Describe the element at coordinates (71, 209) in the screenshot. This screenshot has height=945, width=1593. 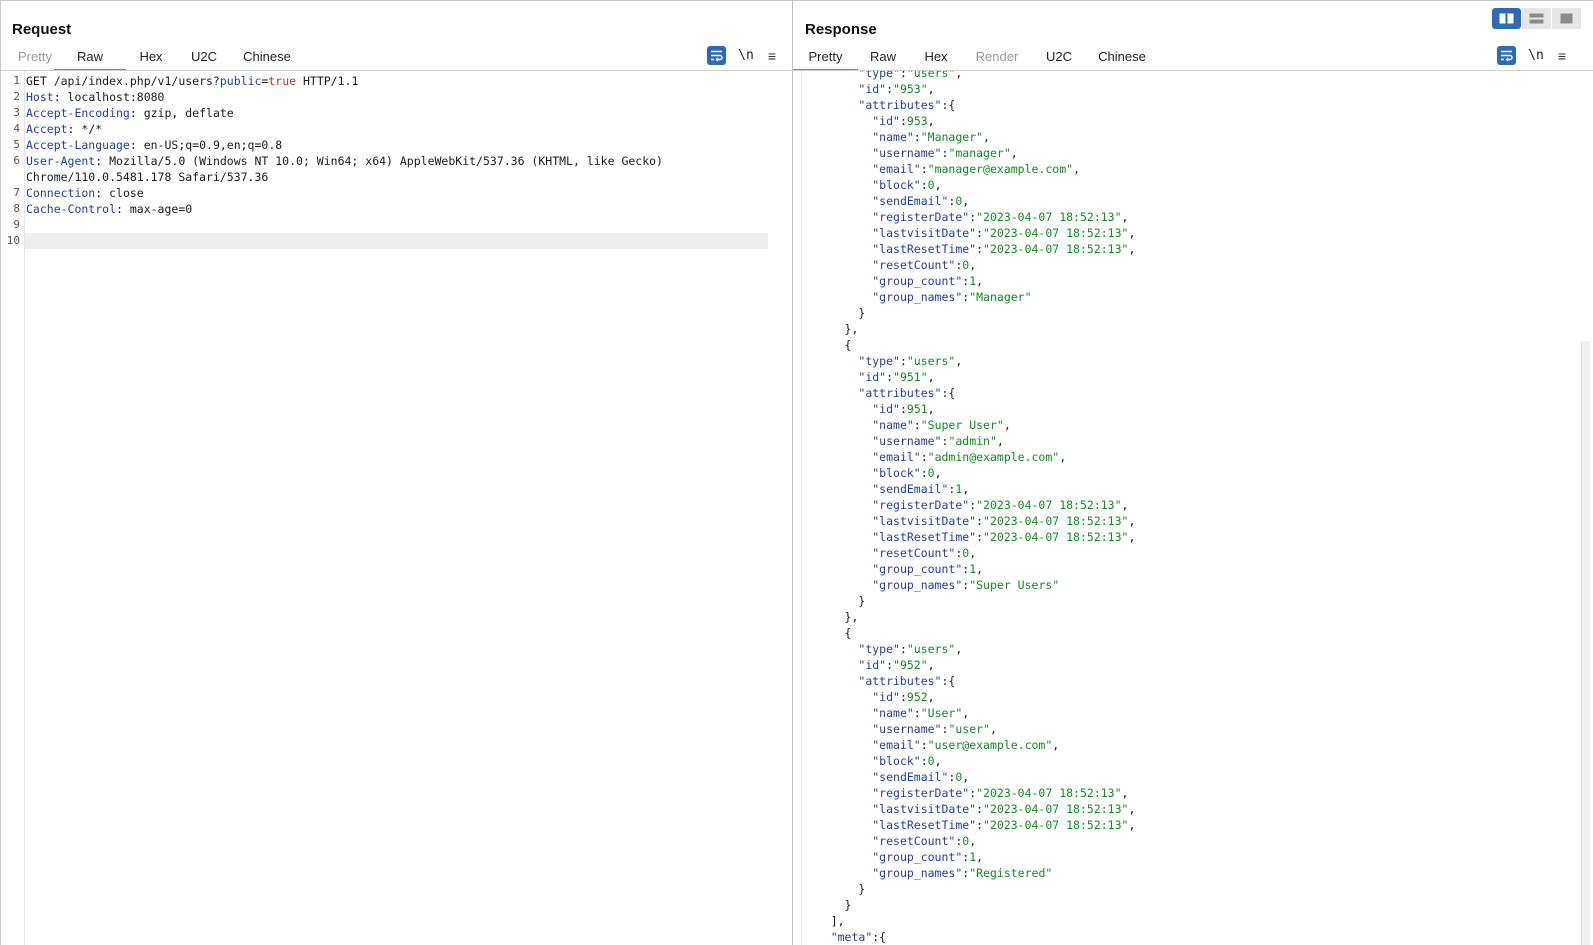
I see `token: Cache-Control` at that location.